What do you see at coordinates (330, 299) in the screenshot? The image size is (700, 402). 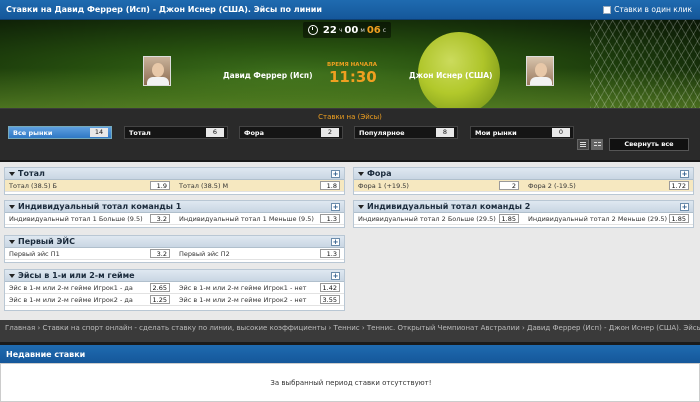 I see `odds-value: 3.55` at bounding box center [330, 299].